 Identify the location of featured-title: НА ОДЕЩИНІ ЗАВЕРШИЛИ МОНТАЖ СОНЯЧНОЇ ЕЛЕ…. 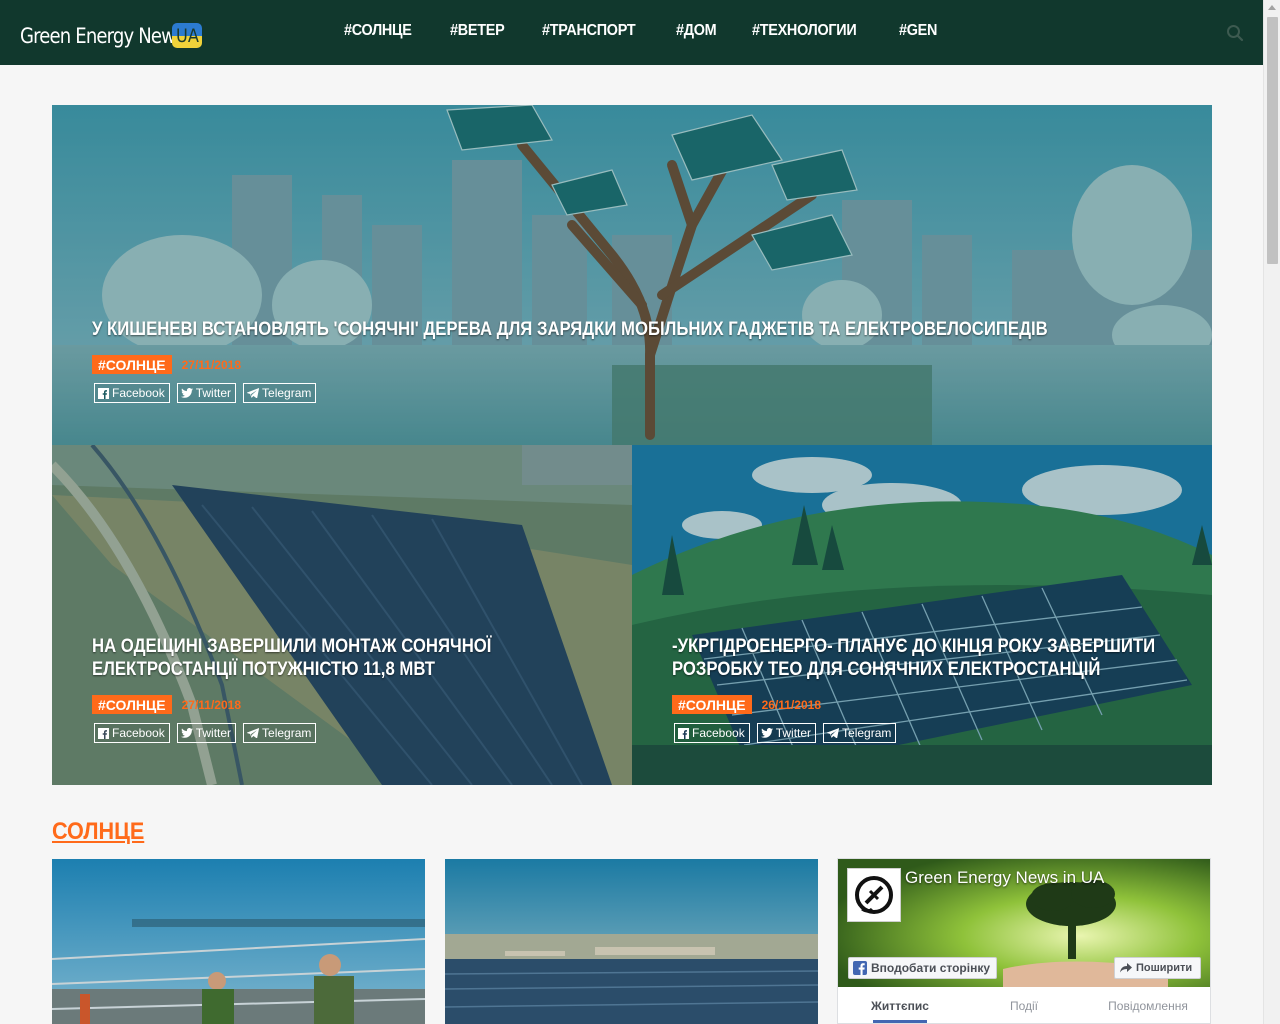
(291, 658).